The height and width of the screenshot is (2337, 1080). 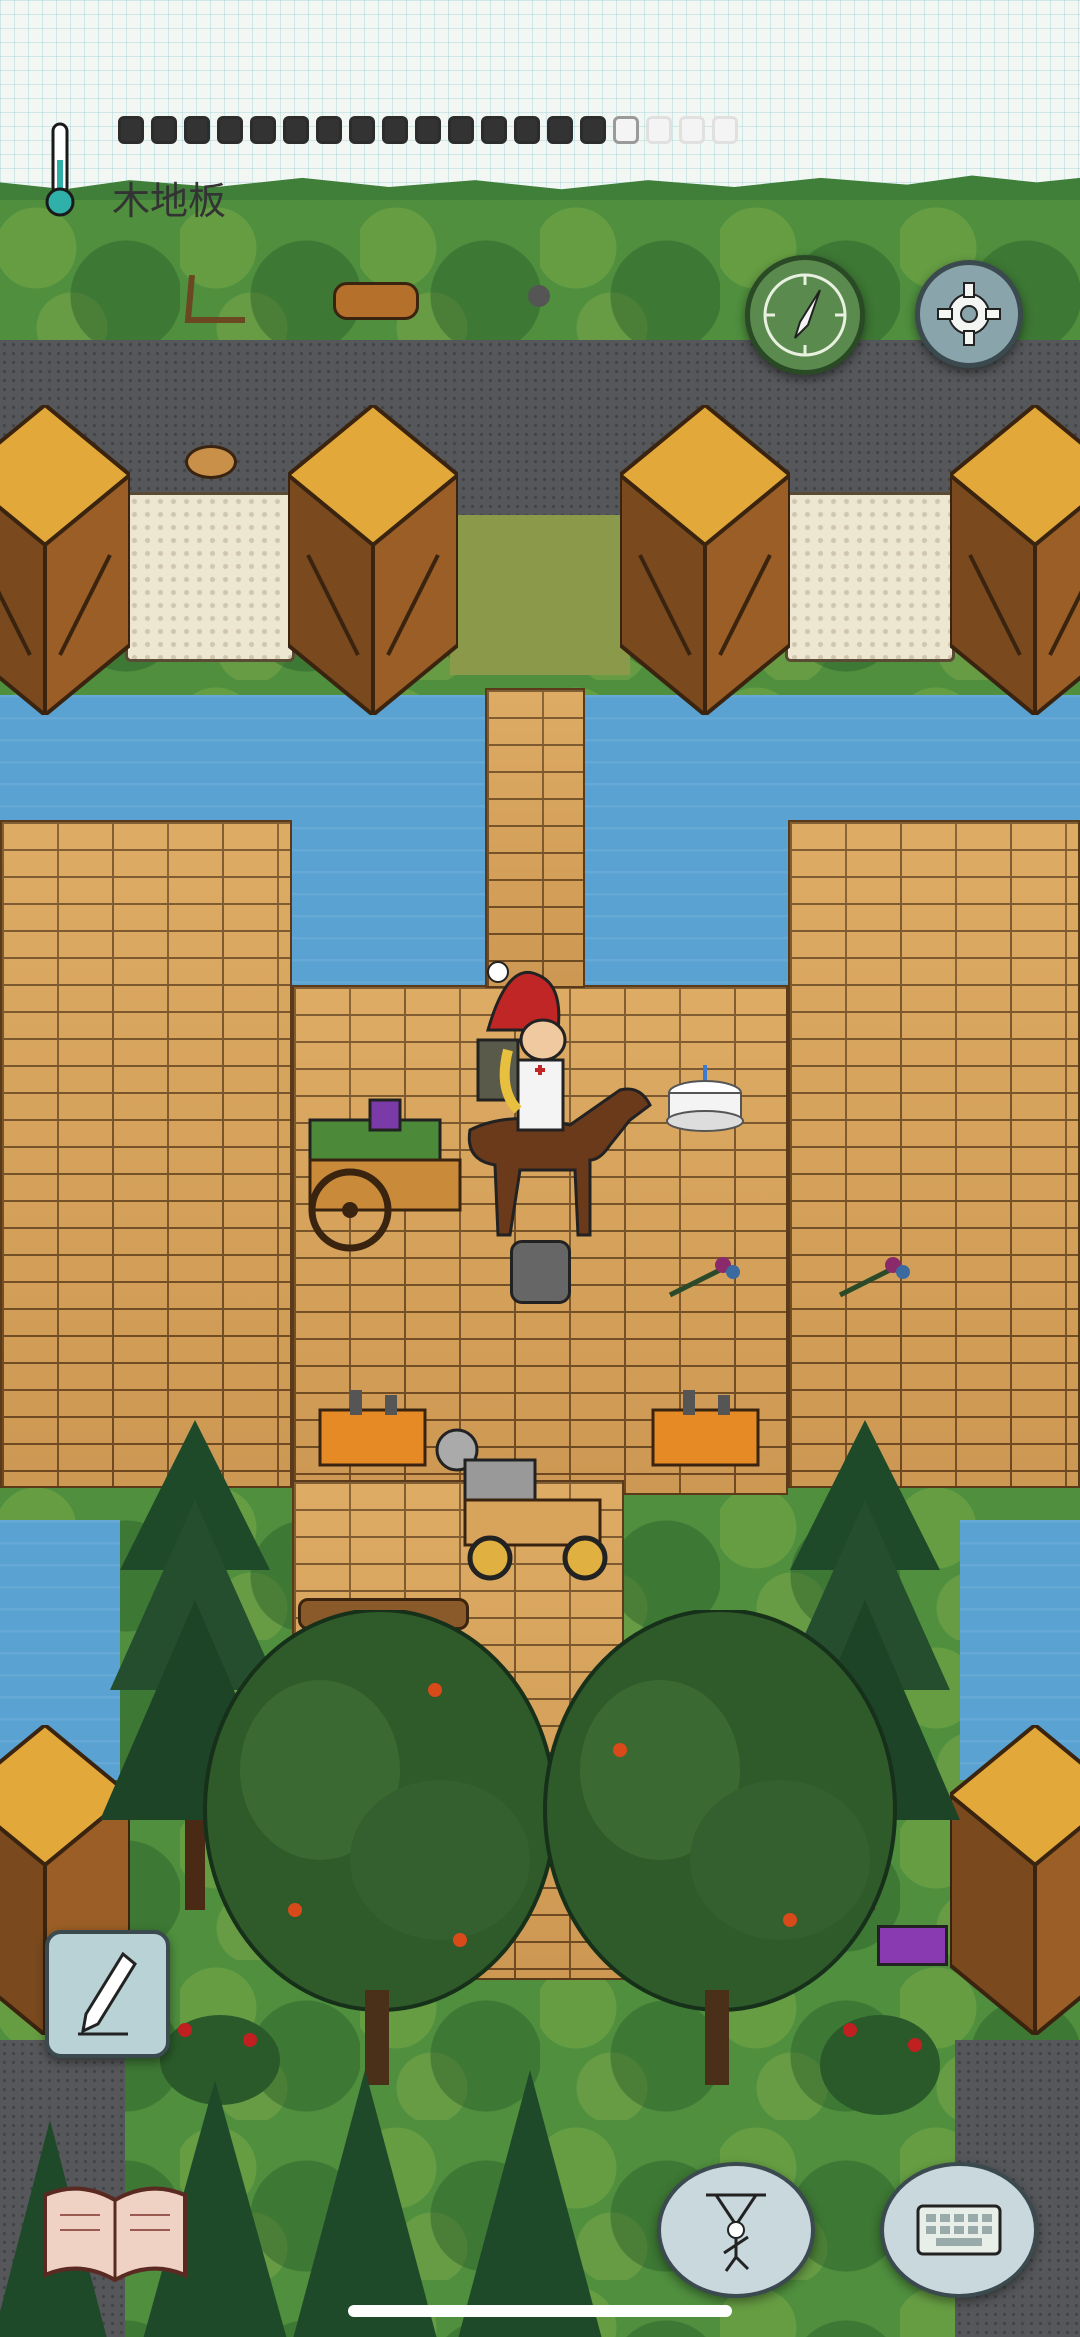 I want to click on compass-icon, so click(x=805, y=315).